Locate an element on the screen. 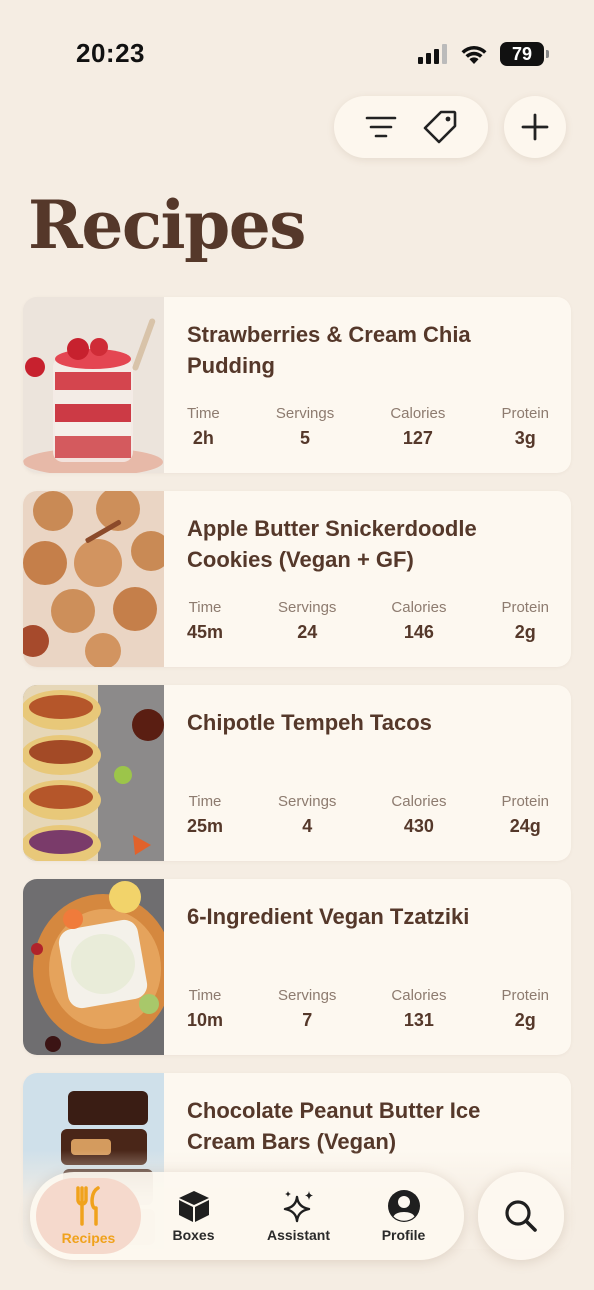 This screenshot has height=1290, width=594. recipe-image-snickerdoodle is located at coordinates (93, 579).